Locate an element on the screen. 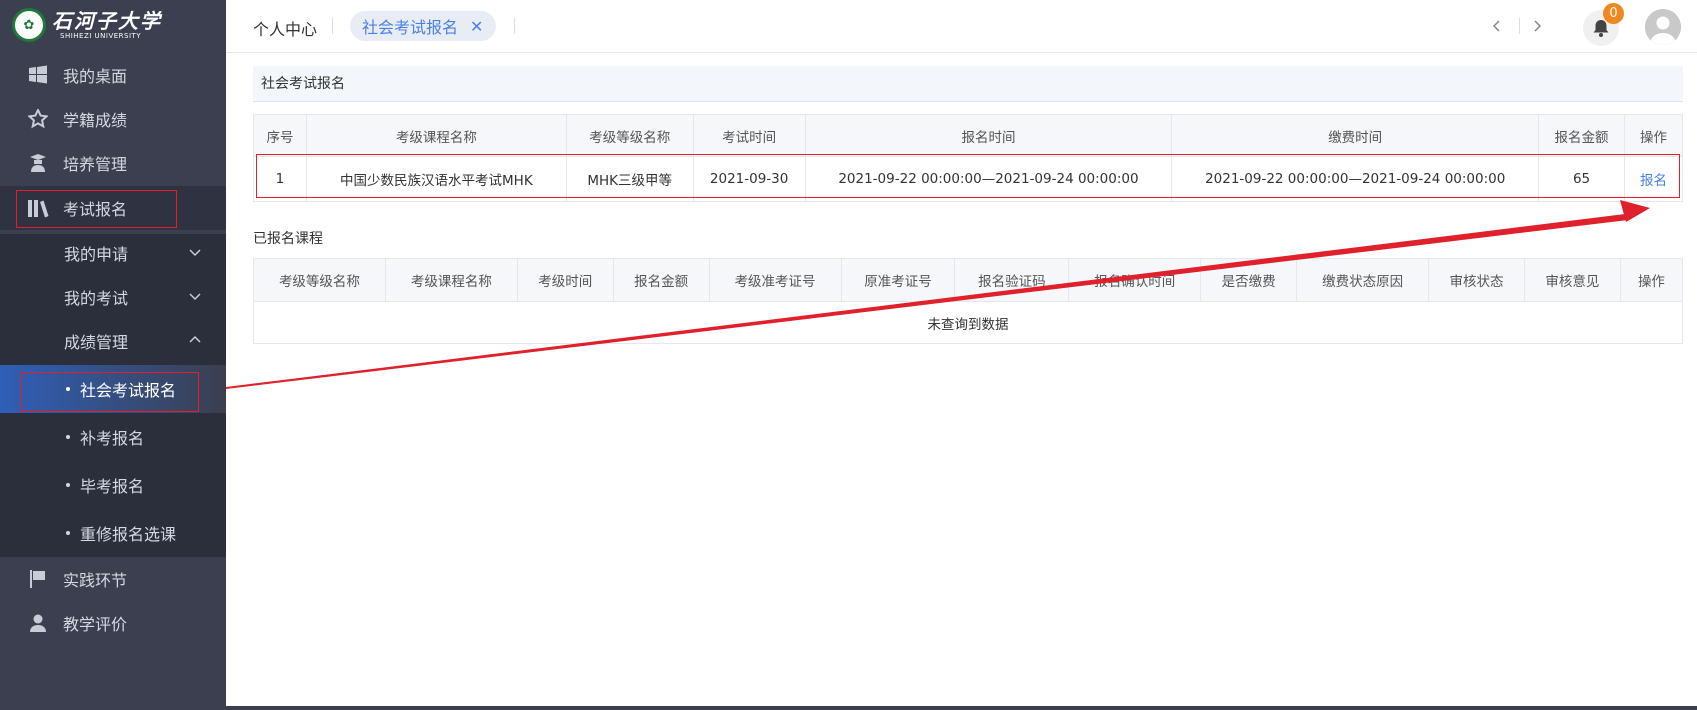 This screenshot has width=1697, height=710. sidebar-item-label: 我的桌面 is located at coordinates (95, 76).